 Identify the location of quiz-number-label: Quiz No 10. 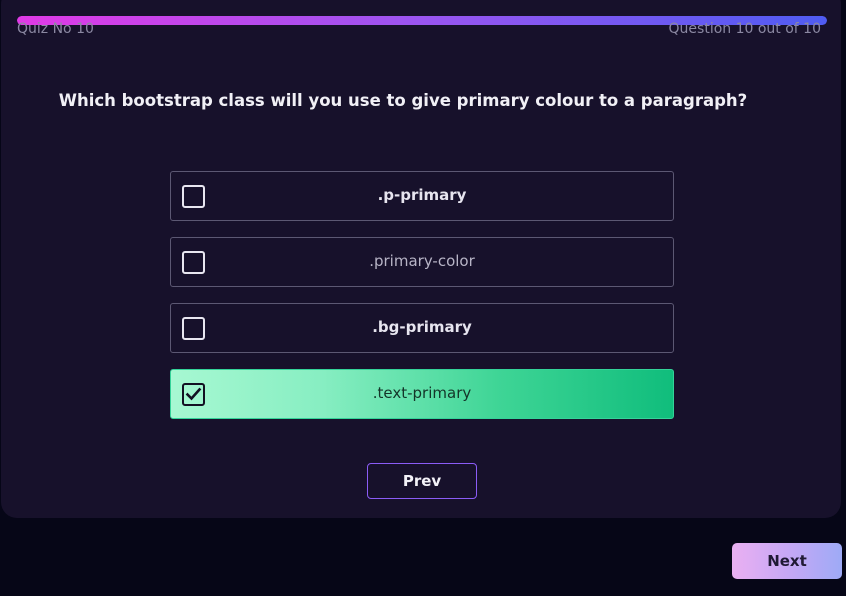
(55, 29).